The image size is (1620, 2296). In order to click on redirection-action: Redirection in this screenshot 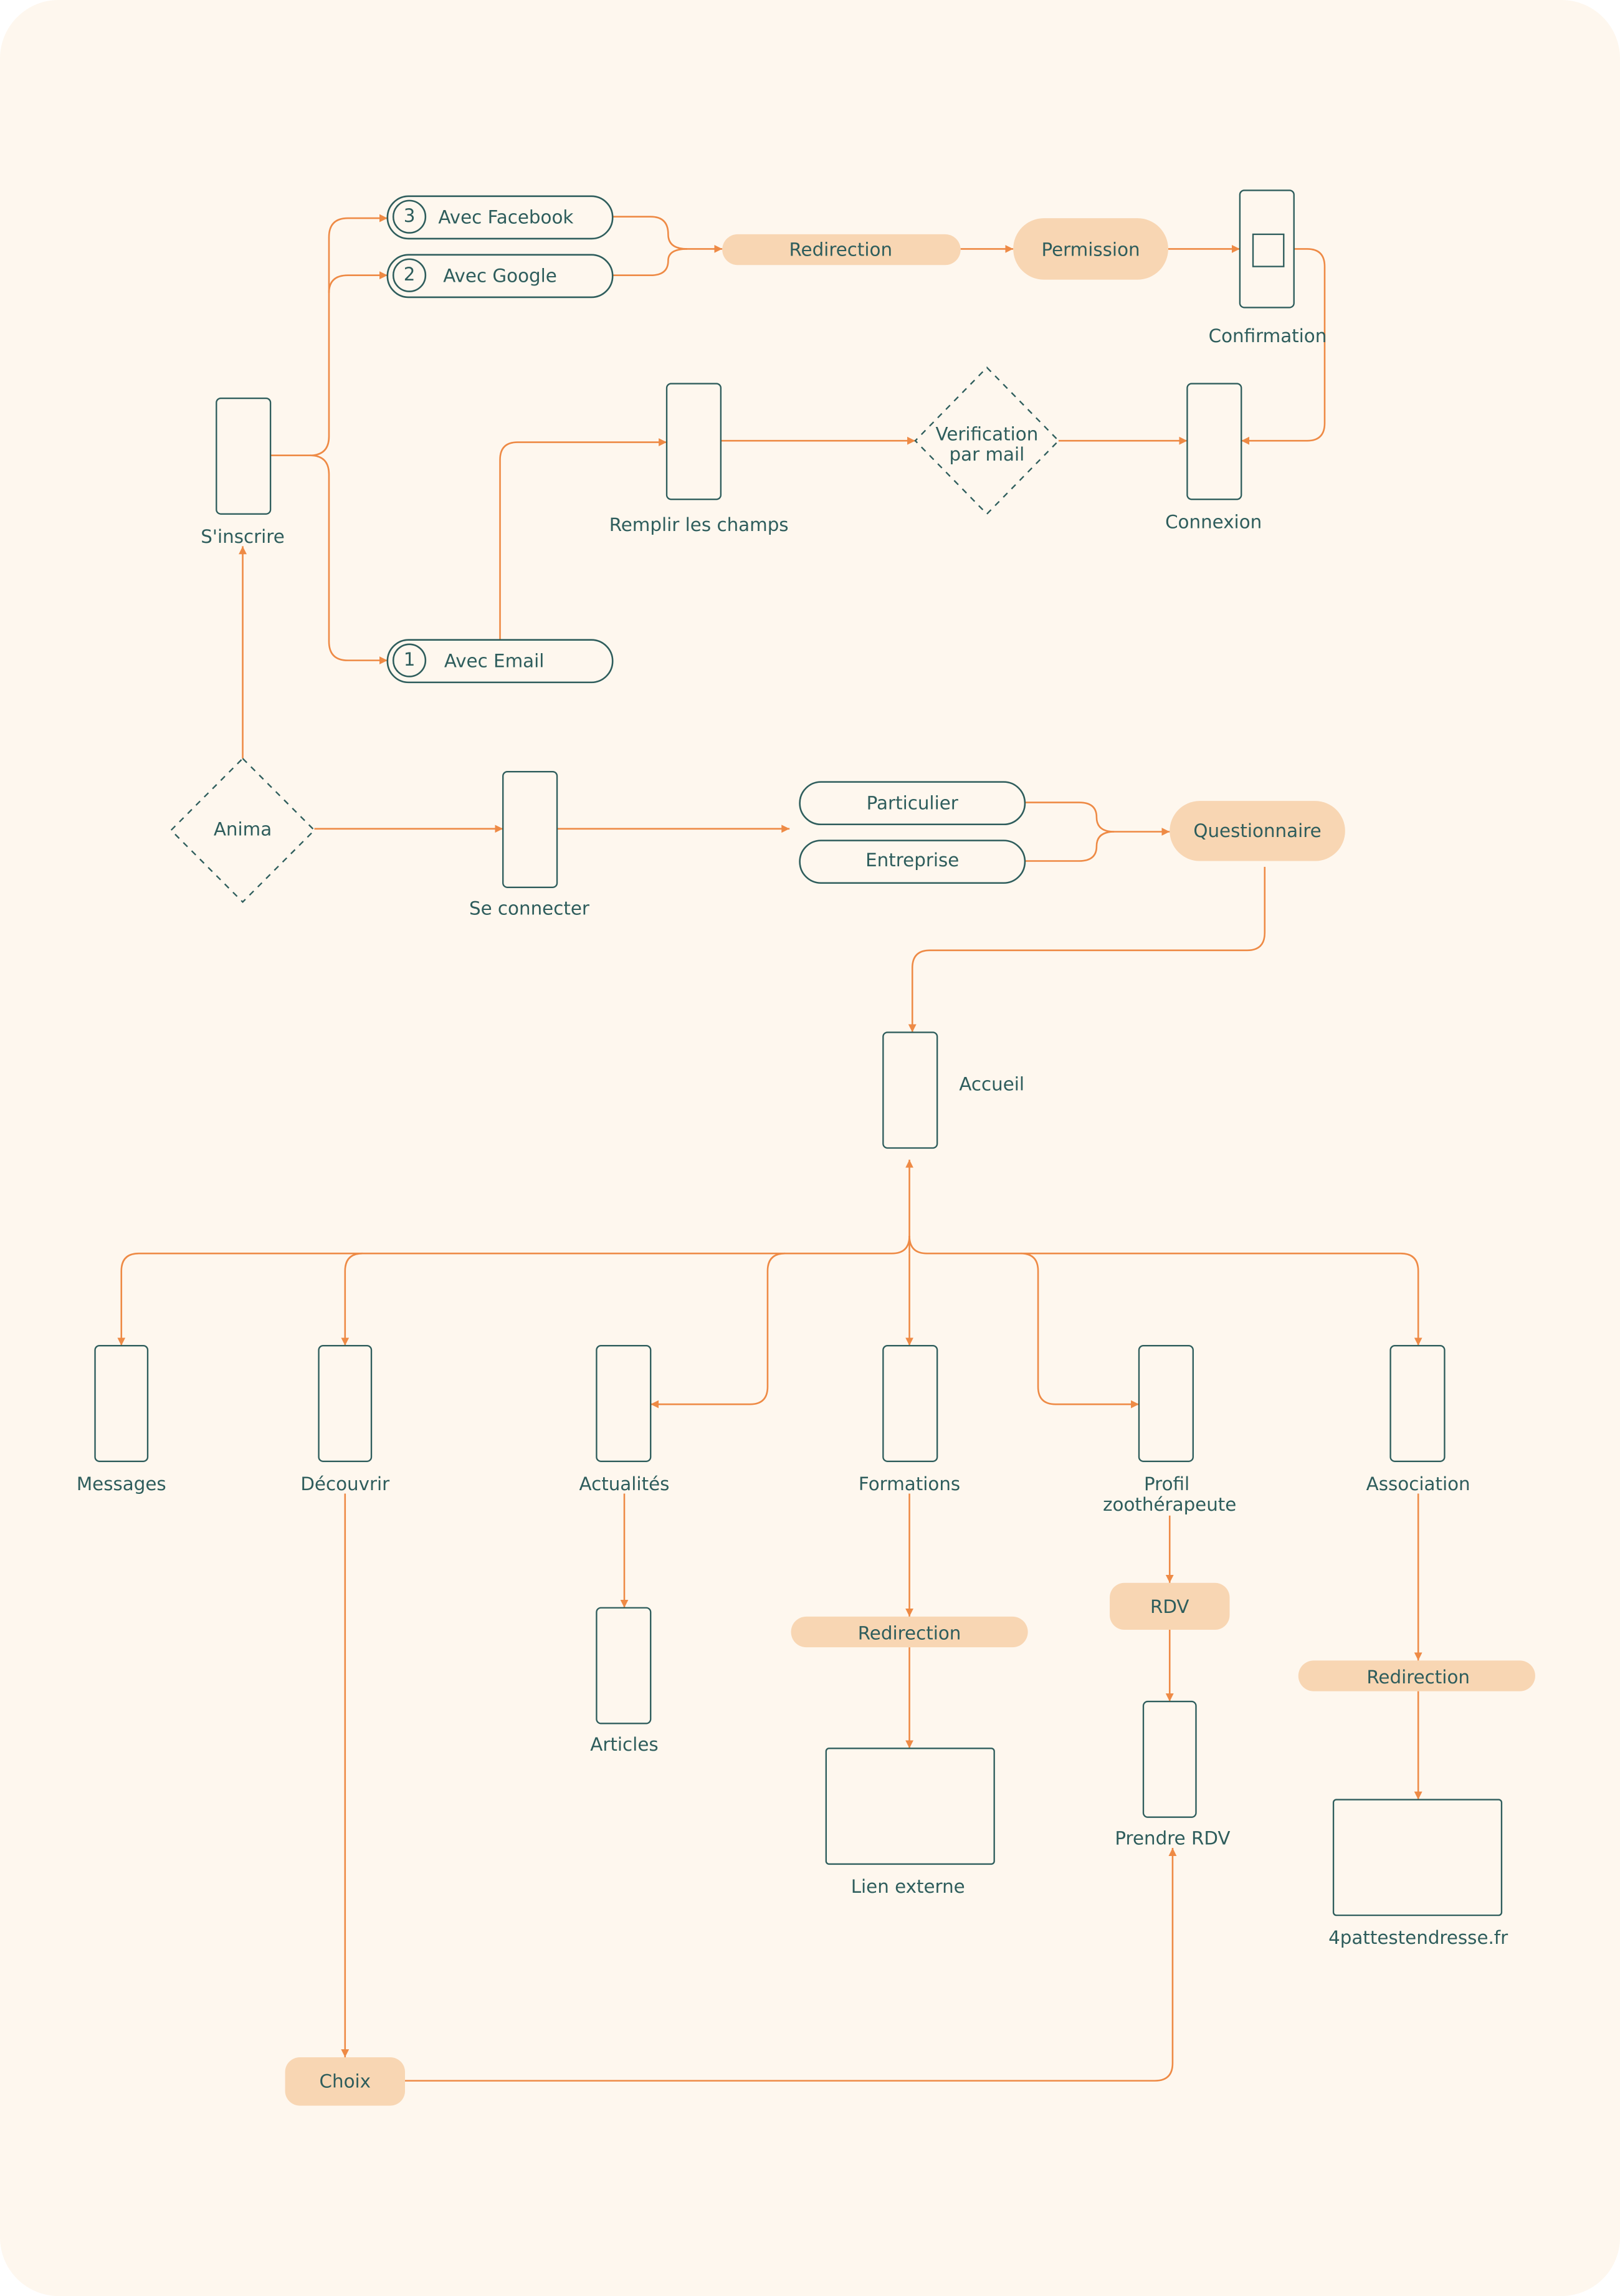, I will do `click(842, 250)`.